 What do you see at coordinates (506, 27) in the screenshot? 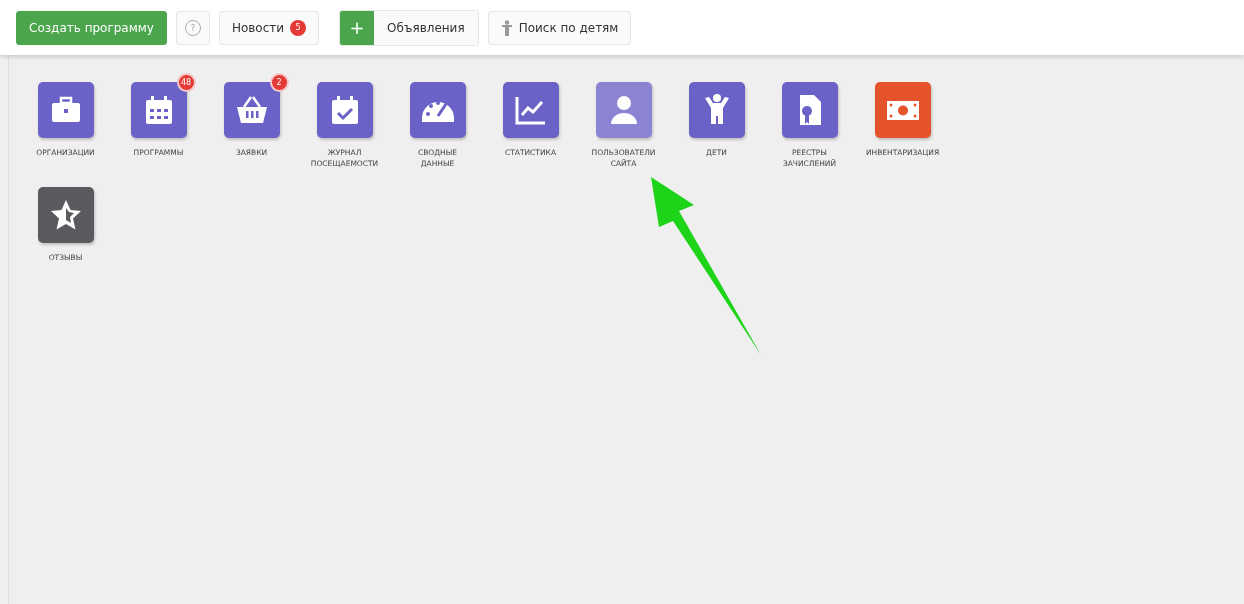
I see `child-icon` at bounding box center [506, 27].